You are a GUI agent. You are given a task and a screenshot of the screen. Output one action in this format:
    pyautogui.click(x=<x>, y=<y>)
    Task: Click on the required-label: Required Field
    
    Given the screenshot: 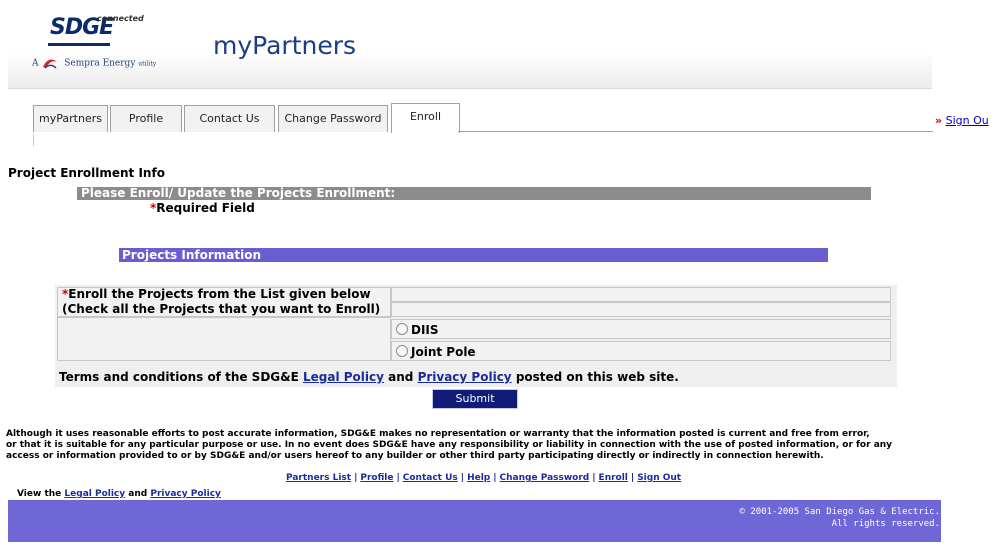 What is the action you would take?
    pyautogui.click(x=205, y=208)
    